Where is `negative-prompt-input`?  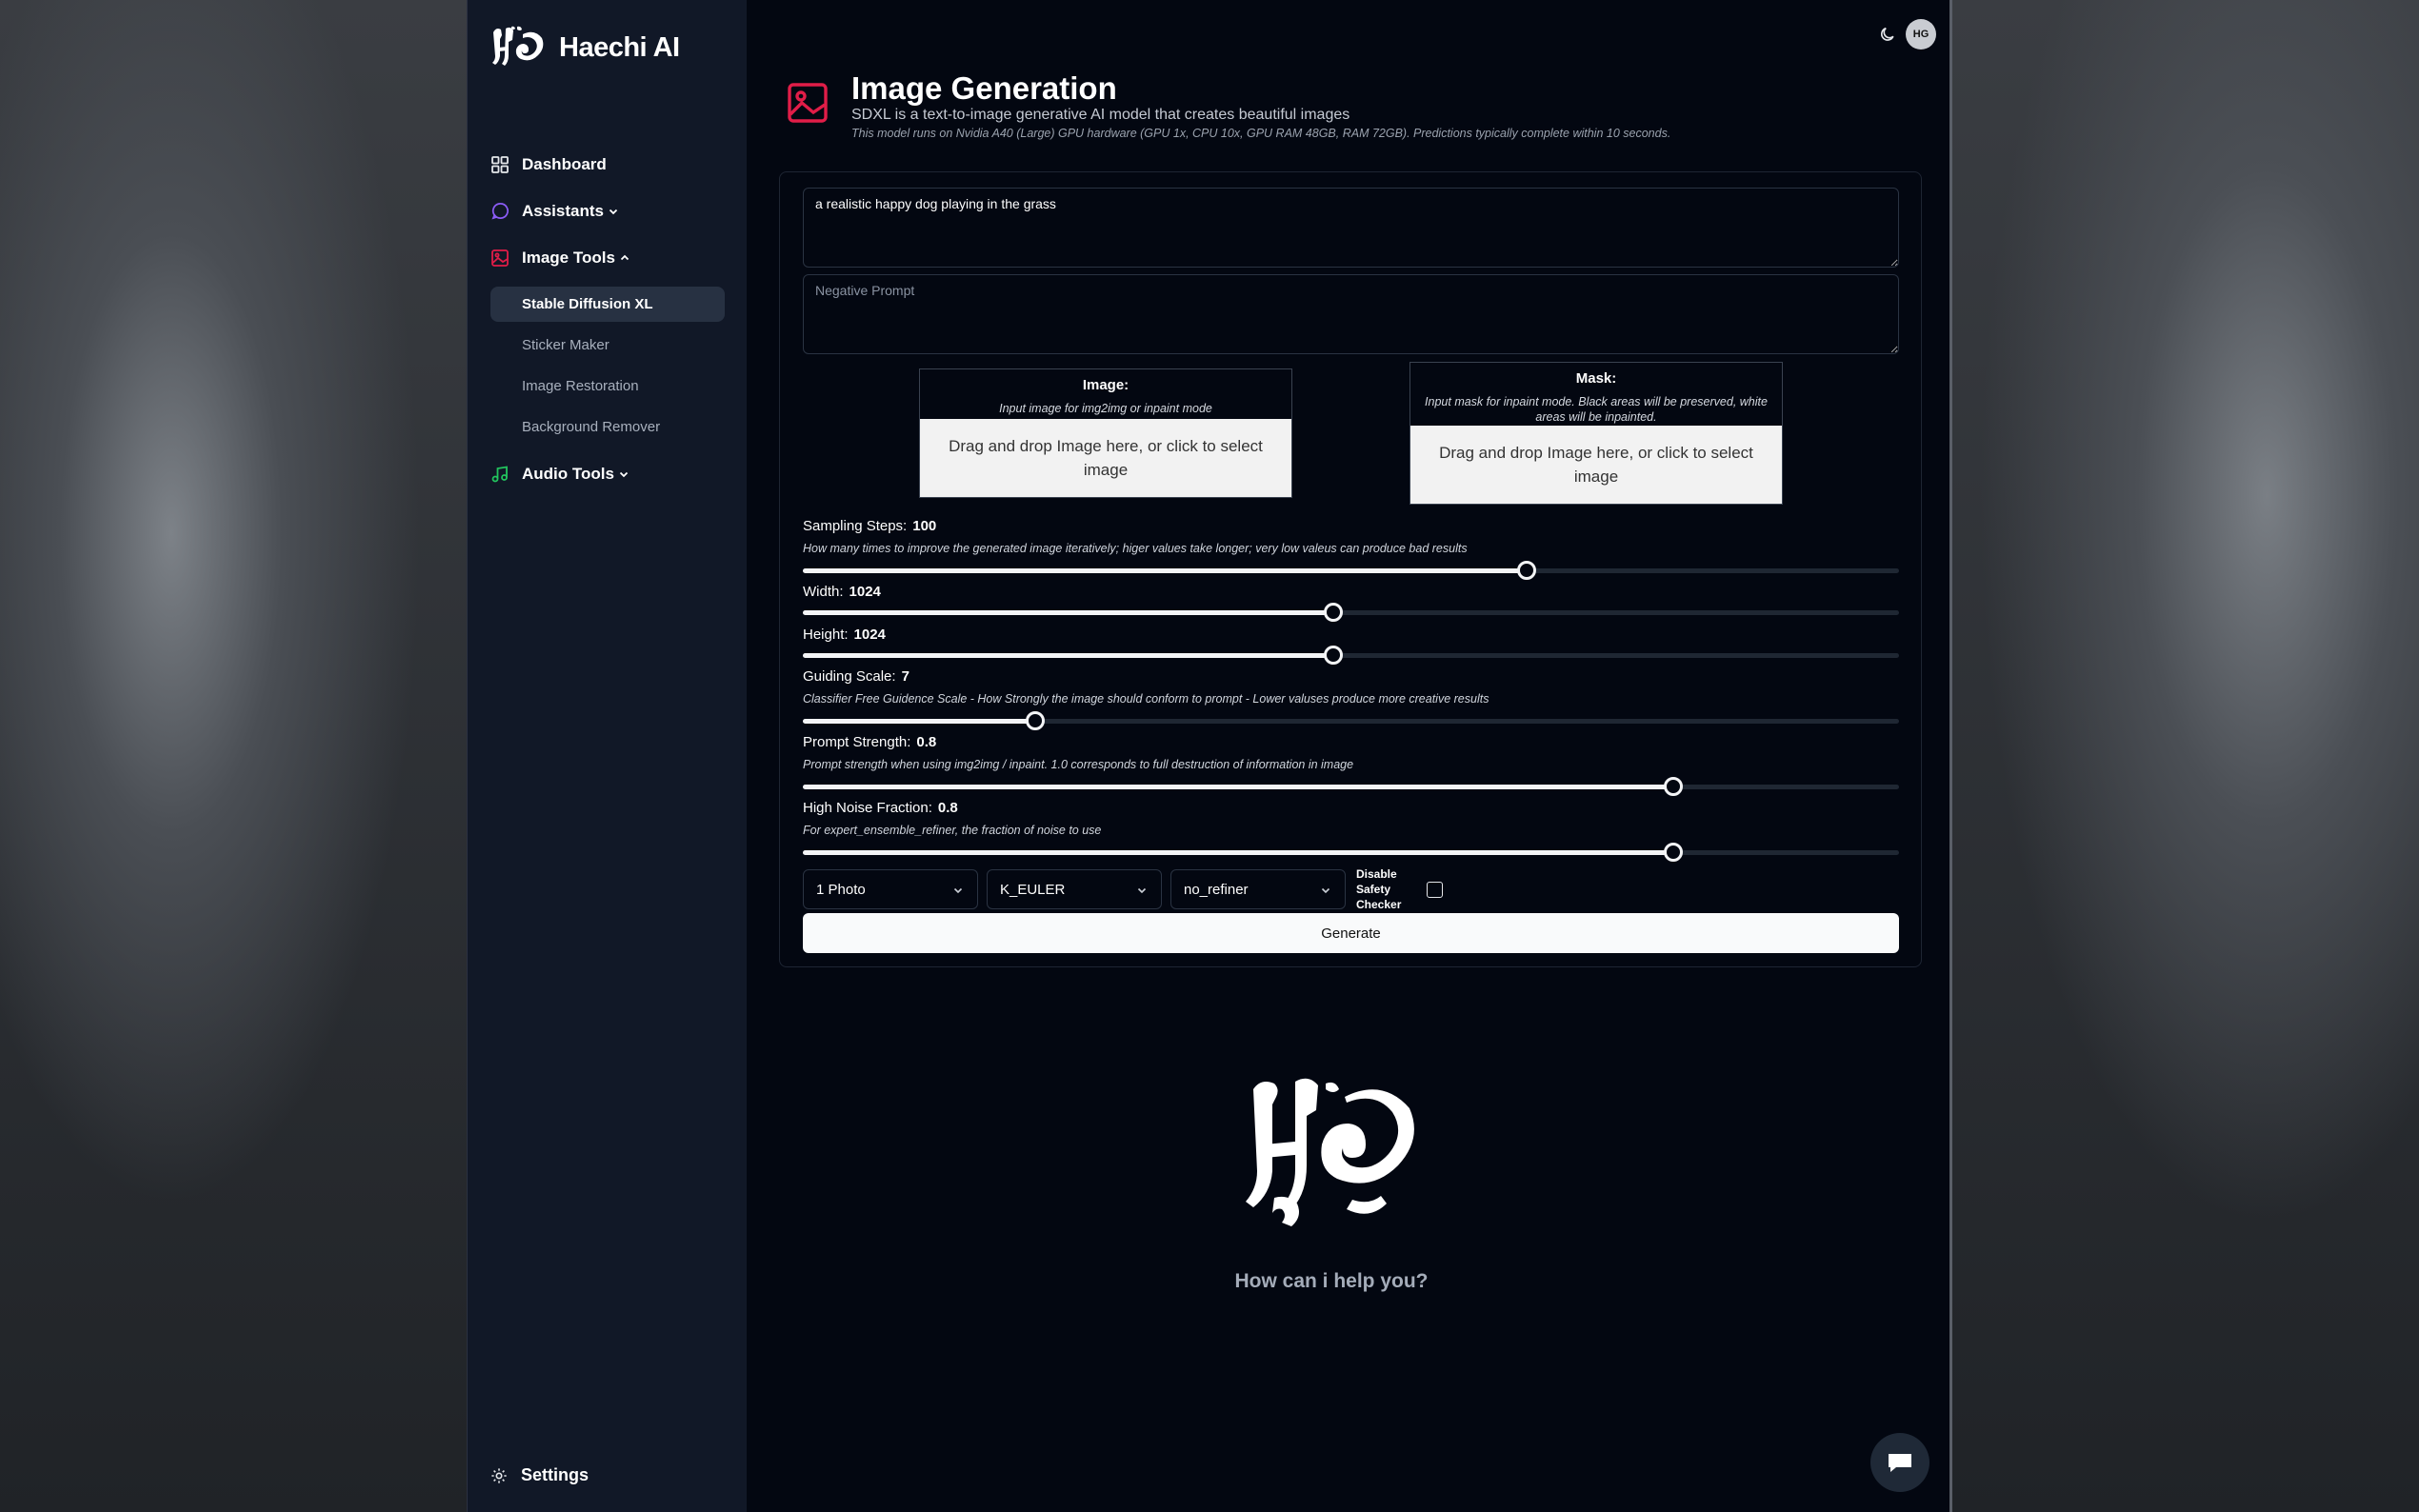 negative-prompt-input is located at coordinates (1351, 314).